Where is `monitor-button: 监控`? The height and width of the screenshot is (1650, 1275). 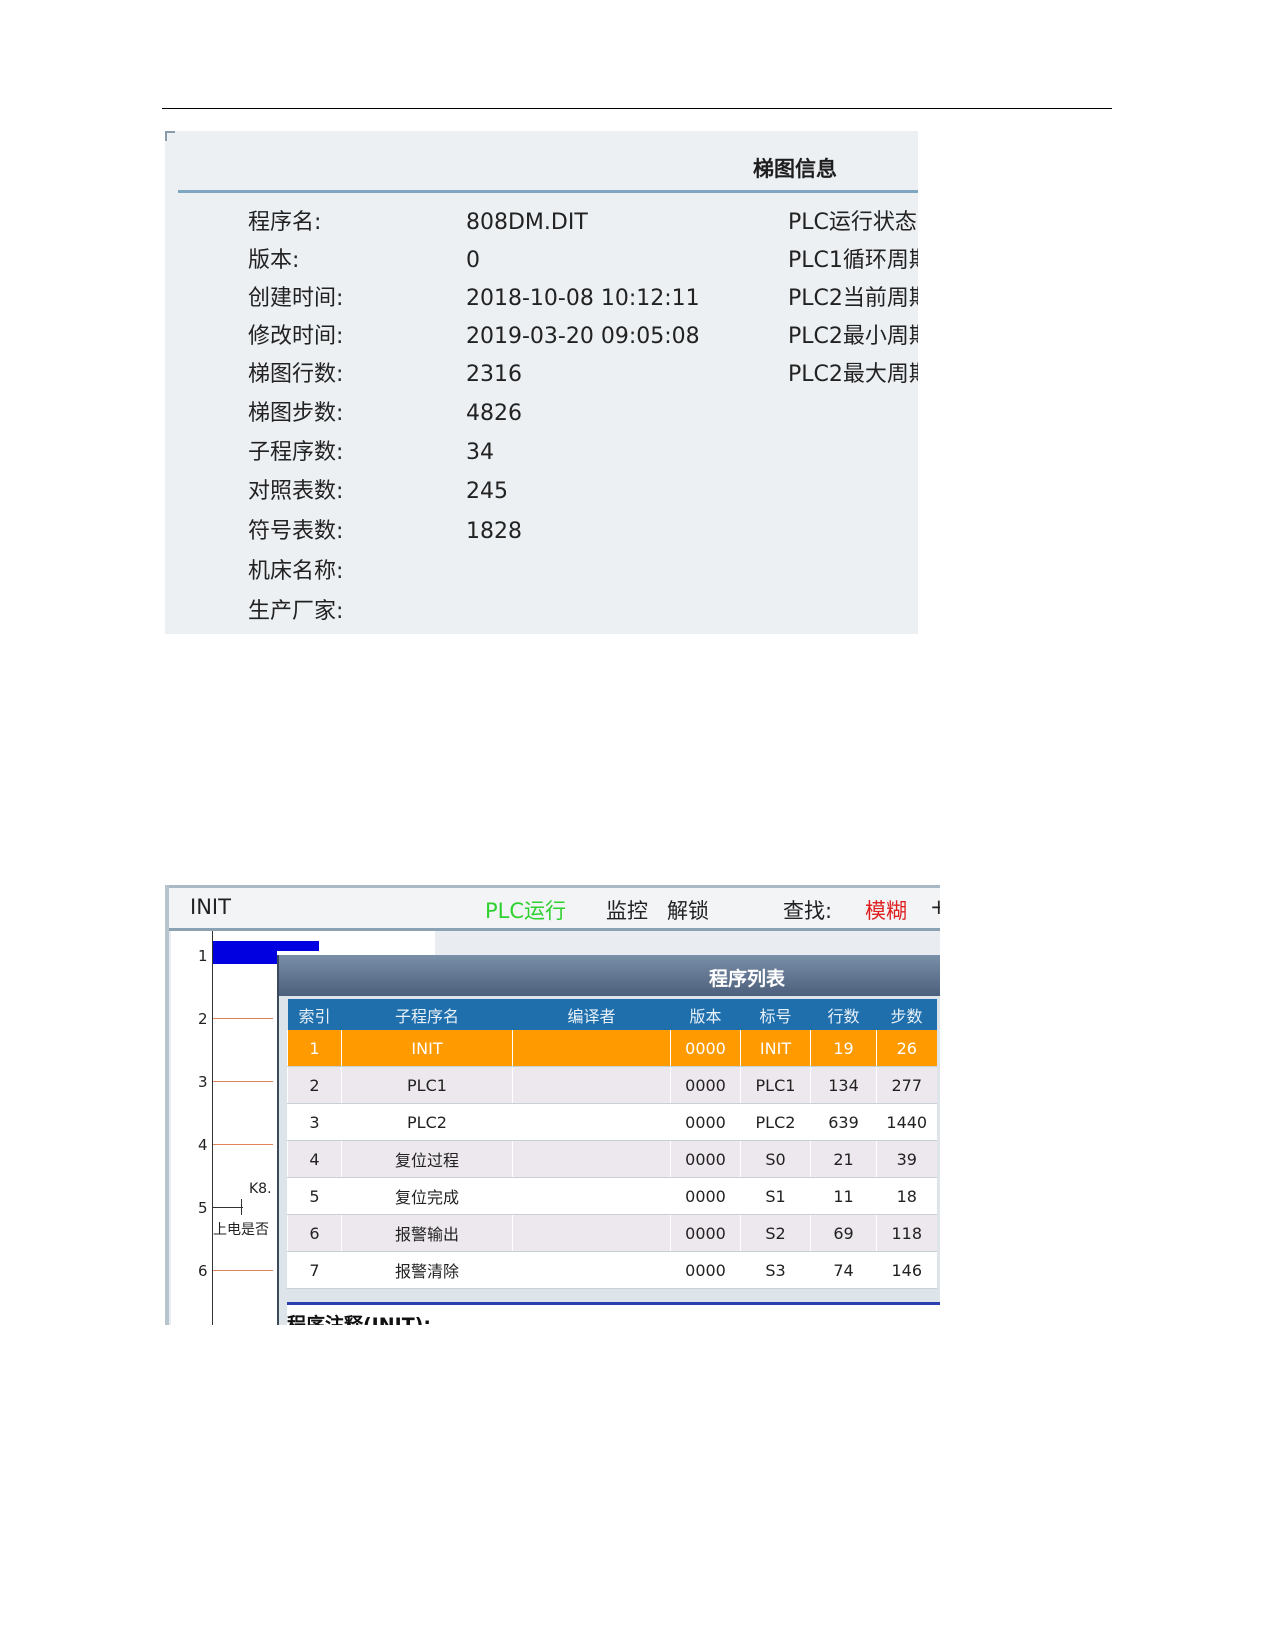 monitor-button: 监控 is located at coordinates (627, 910).